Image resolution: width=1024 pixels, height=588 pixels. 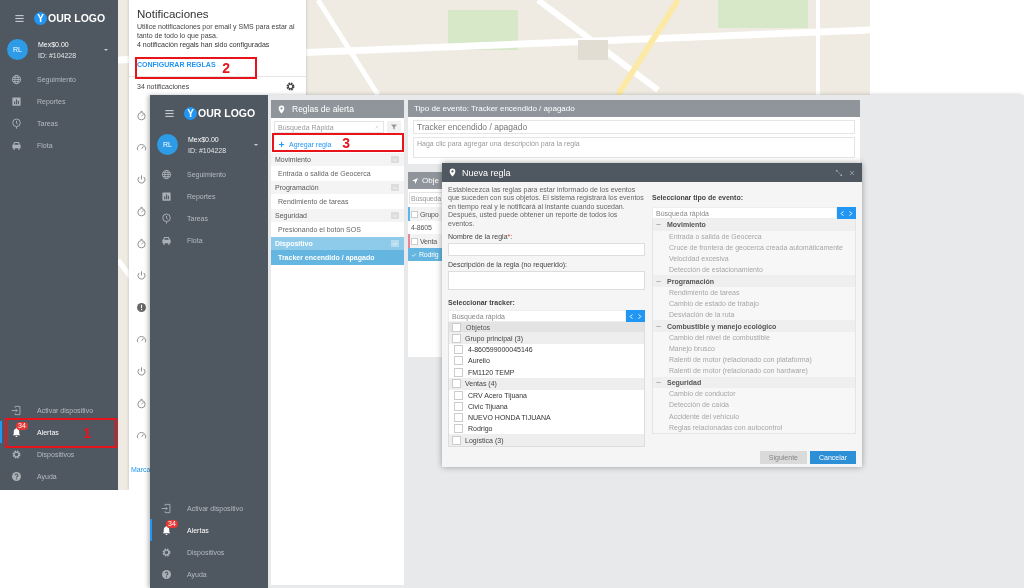 What do you see at coordinates (346, 142) in the screenshot?
I see `step-number: 3` at bounding box center [346, 142].